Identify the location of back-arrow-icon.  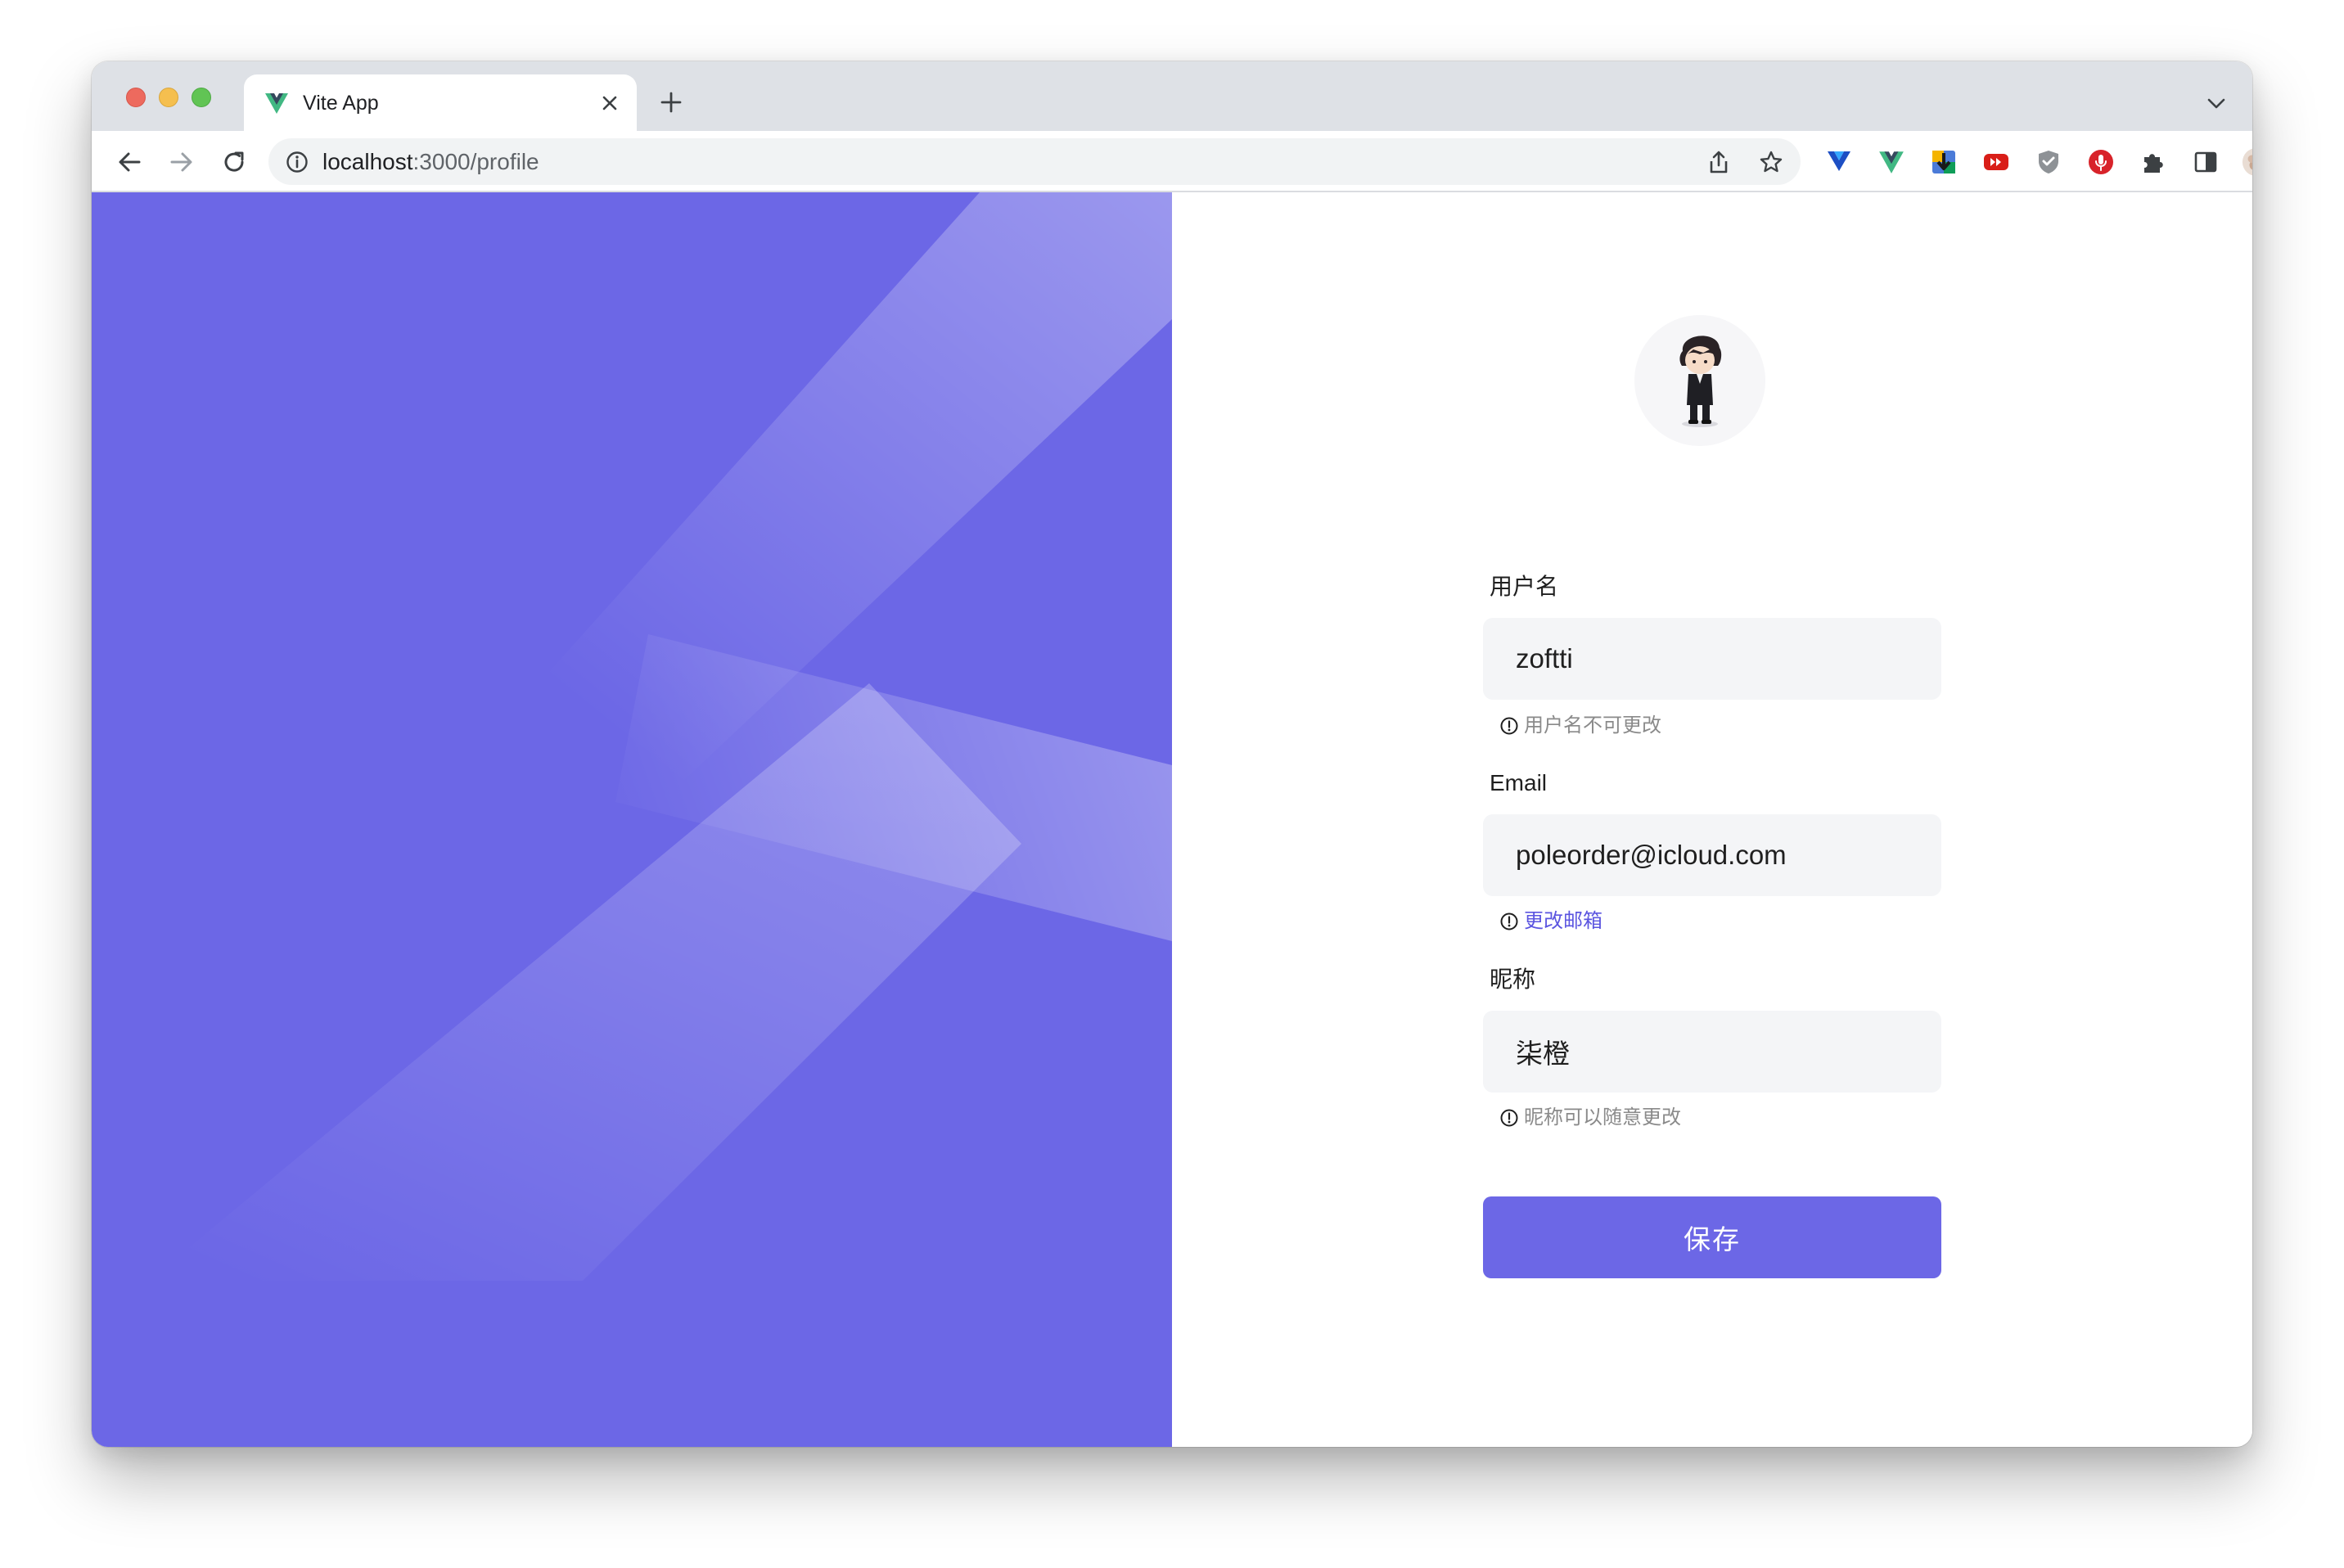
(129, 162).